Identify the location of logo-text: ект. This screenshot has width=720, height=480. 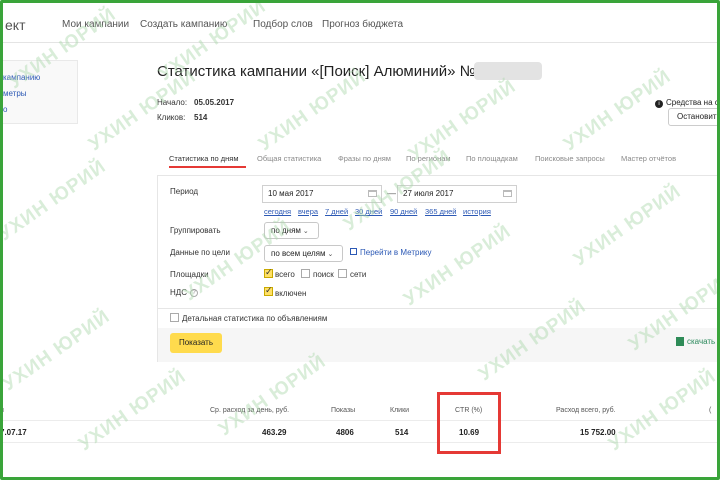
(15, 25).